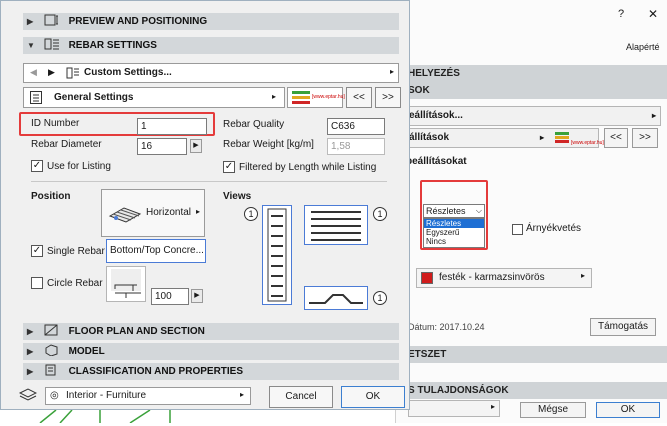  I want to click on model-icon, so click(52, 350).